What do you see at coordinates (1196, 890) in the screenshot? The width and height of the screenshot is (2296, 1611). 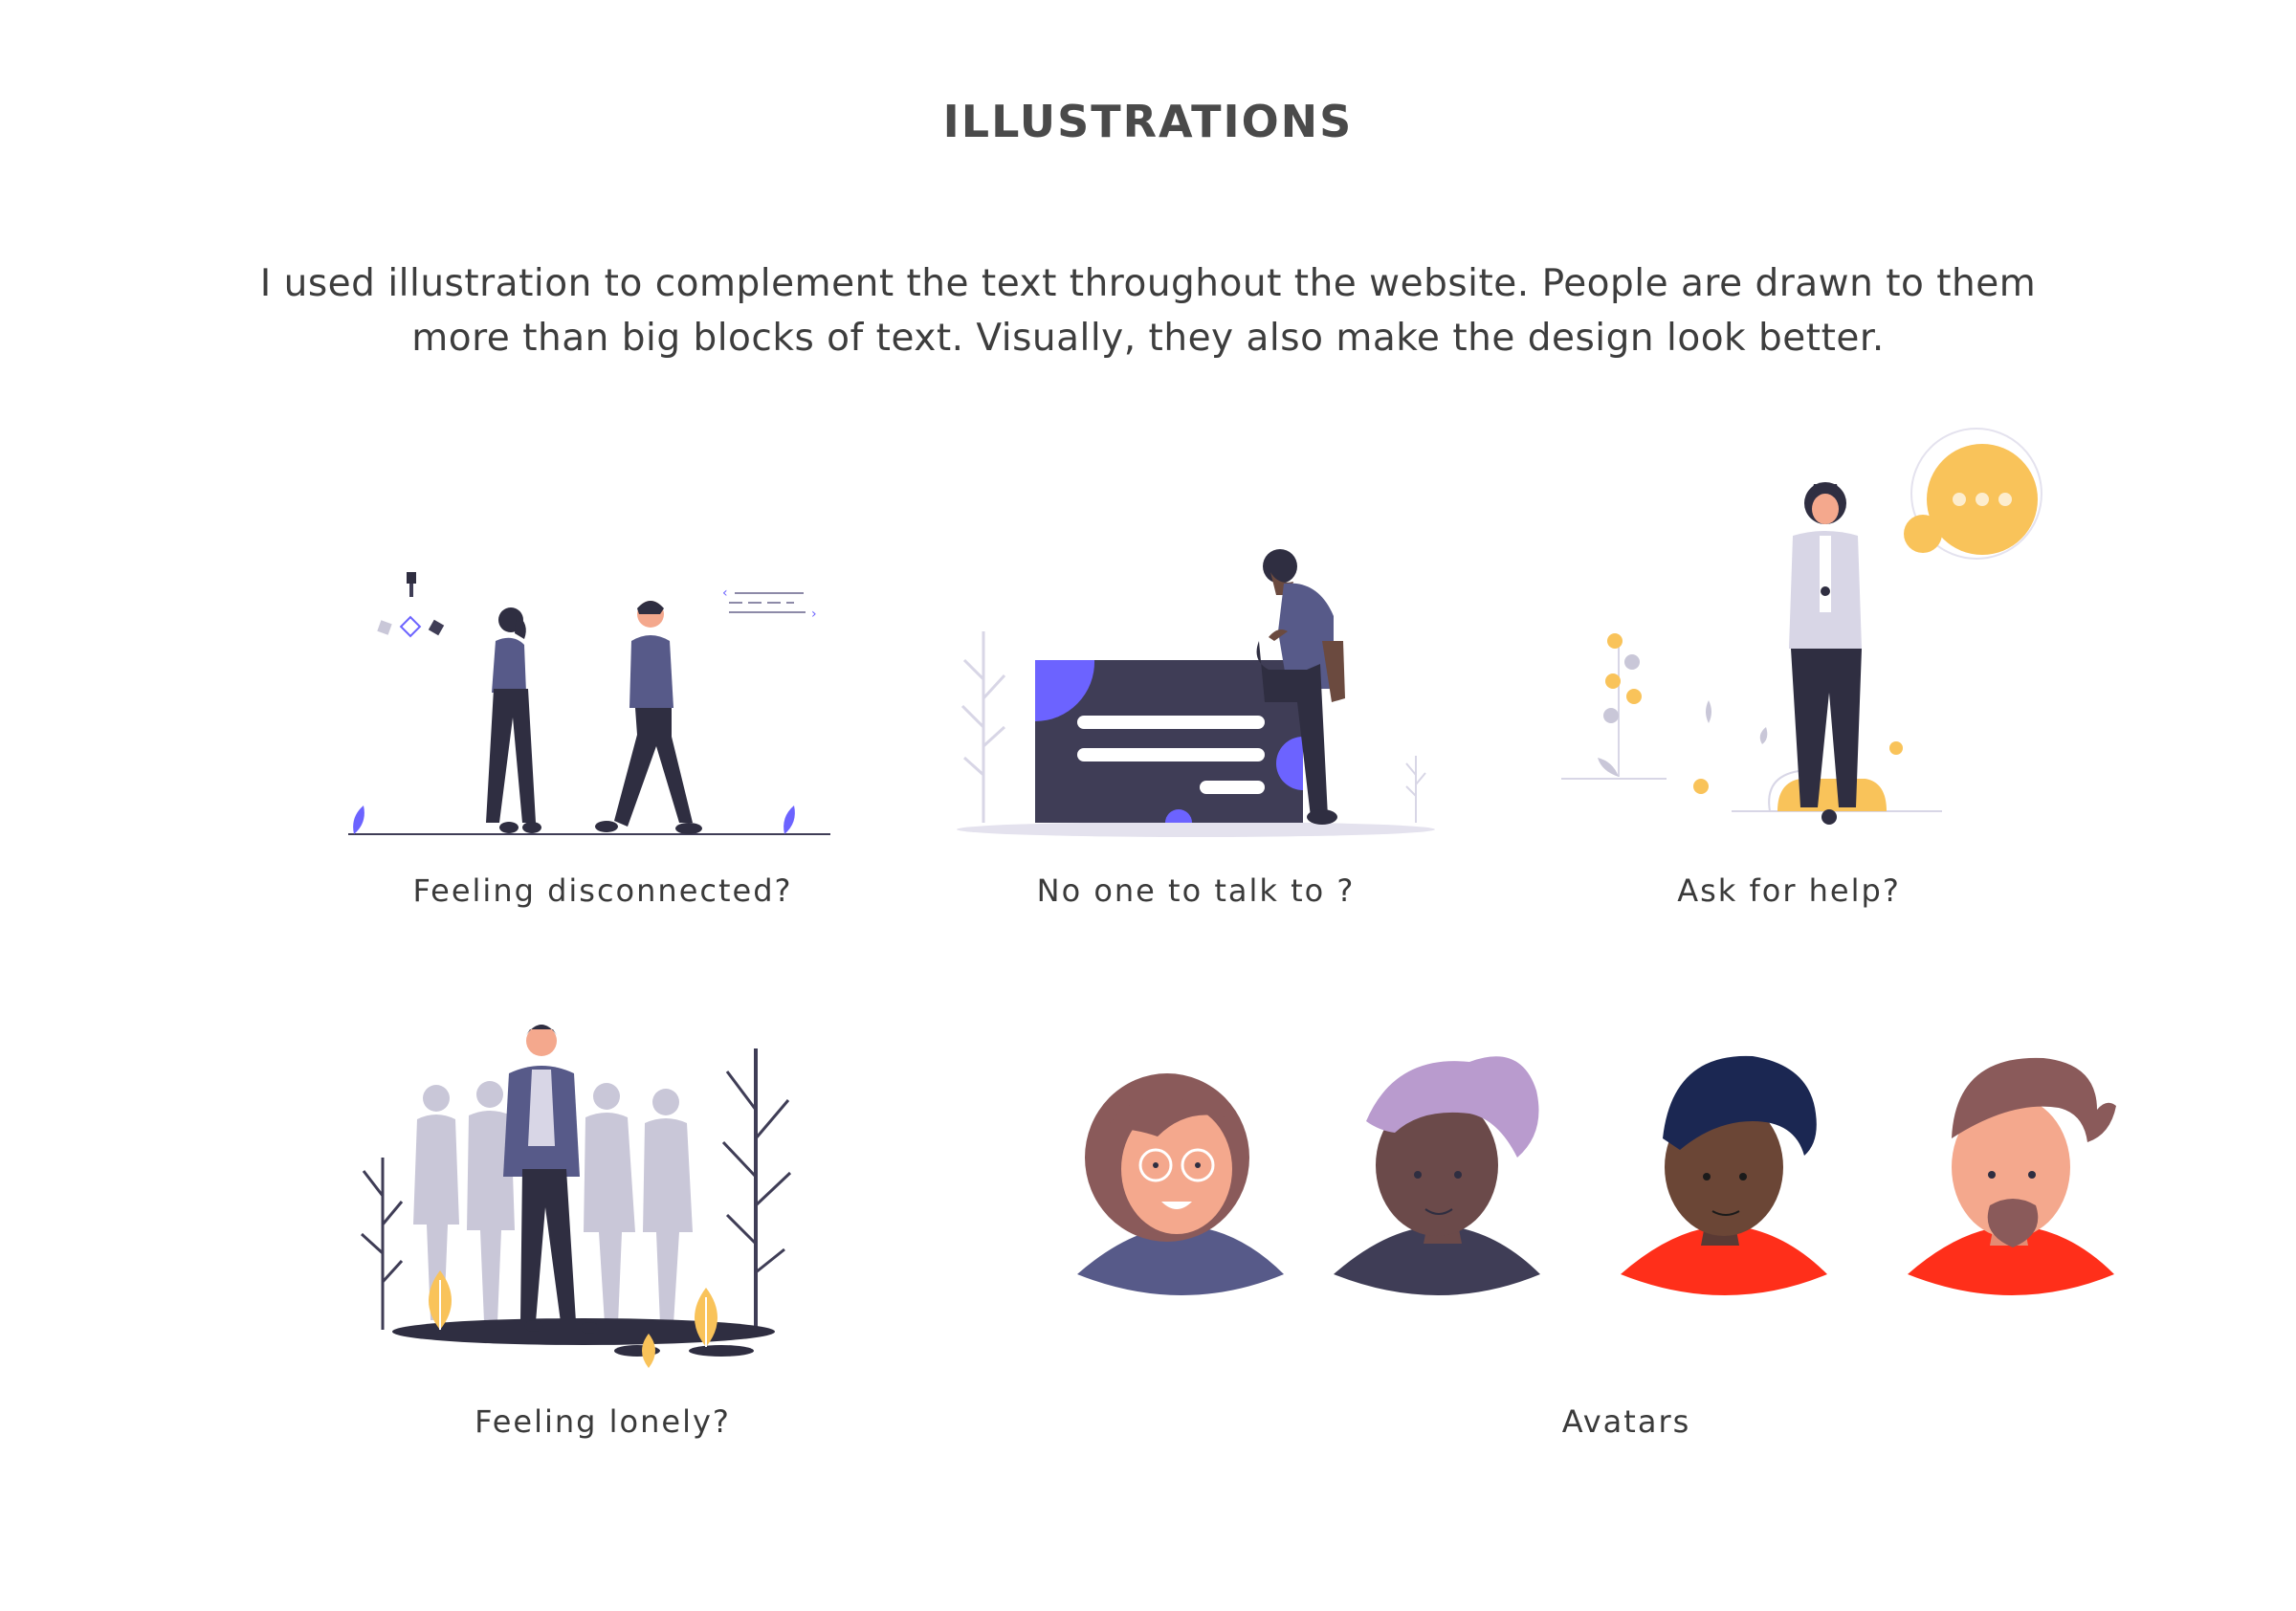 I see `caption-no-one-to-talk-to: No one to talk to ?` at bounding box center [1196, 890].